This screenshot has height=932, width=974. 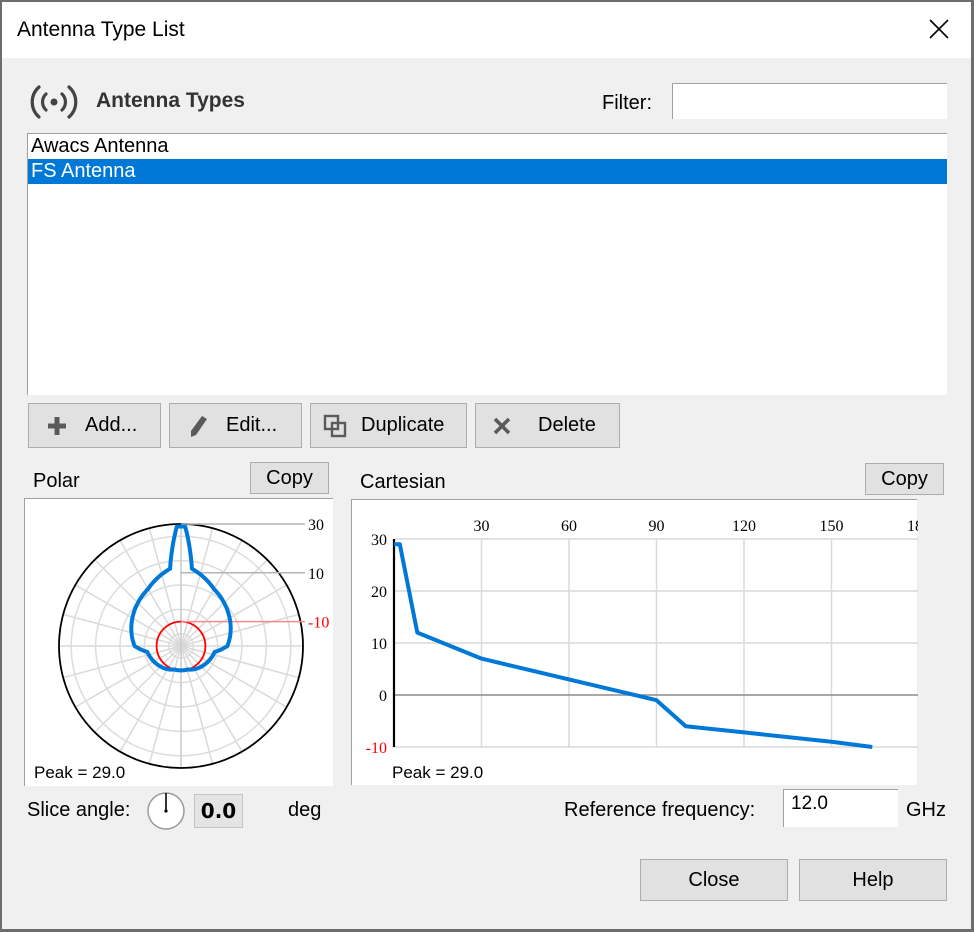 What do you see at coordinates (486, 30) in the screenshot?
I see `title-bar: Antenna Type List` at bounding box center [486, 30].